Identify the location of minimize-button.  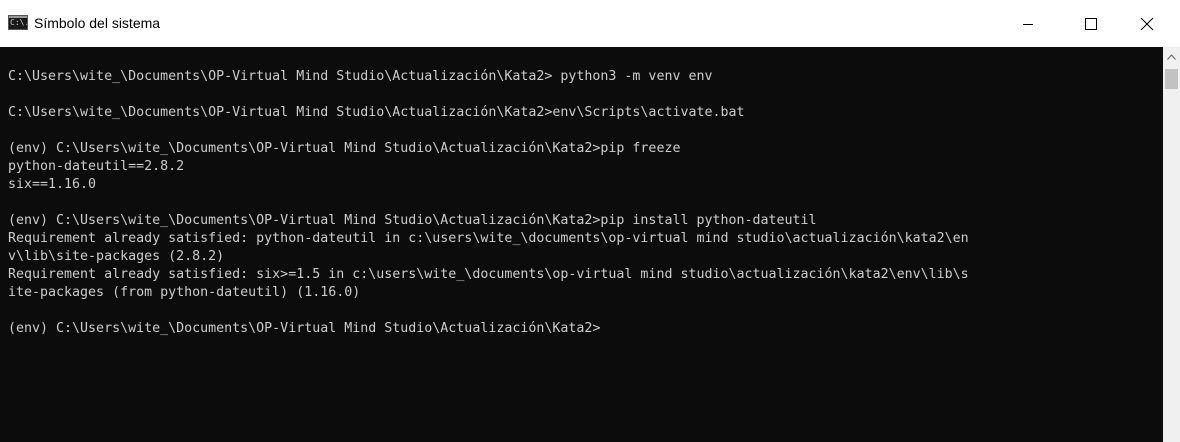
(1028, 23).